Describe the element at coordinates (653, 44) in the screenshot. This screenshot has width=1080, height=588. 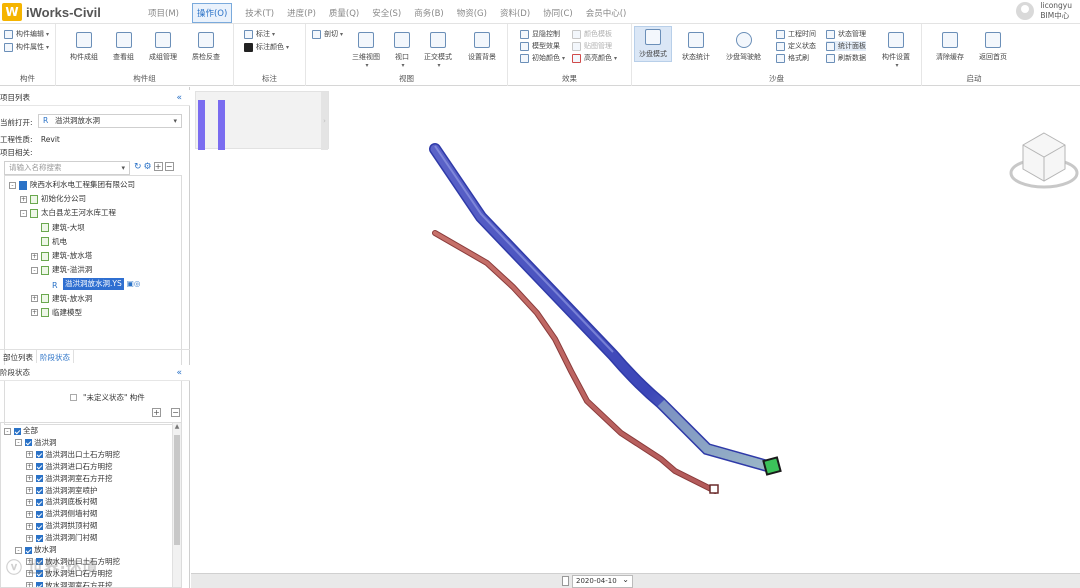
I see `sandbox-mode-button: 沙盘模式` at that location.